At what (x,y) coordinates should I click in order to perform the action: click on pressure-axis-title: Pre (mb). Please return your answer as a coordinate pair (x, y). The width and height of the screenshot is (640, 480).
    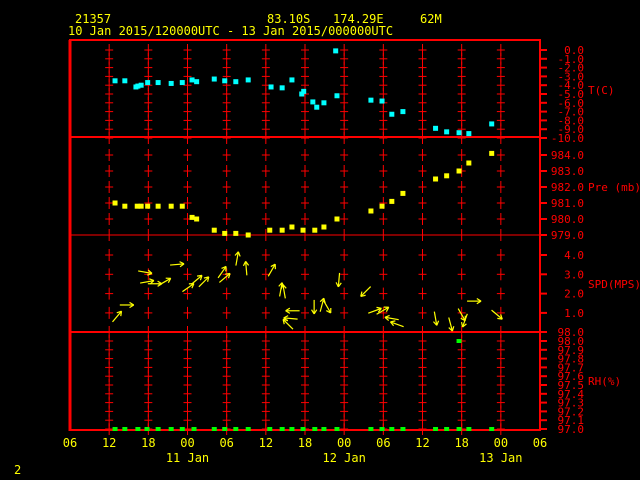
    Looking at the image, I should click on (614, 187).